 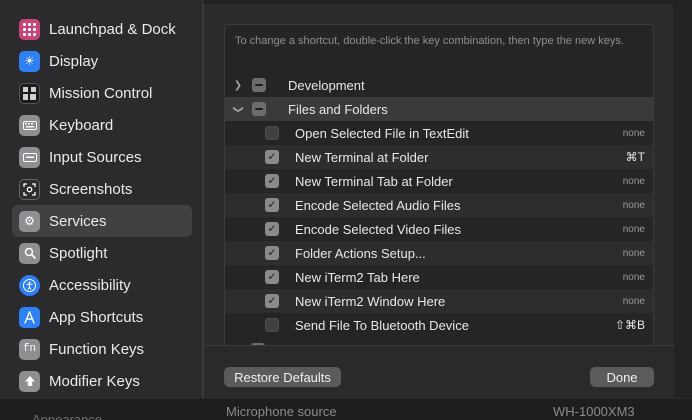 I want to click on service-label: Send File To Bluetooth Device, so click(x=382, y=325).